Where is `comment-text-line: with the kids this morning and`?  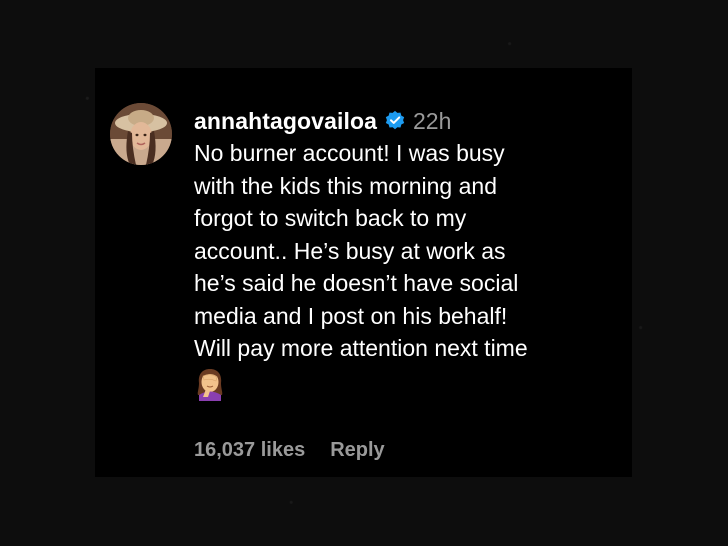
comment-text-line: with the kids this morning and is located at coordinates (345, 185).